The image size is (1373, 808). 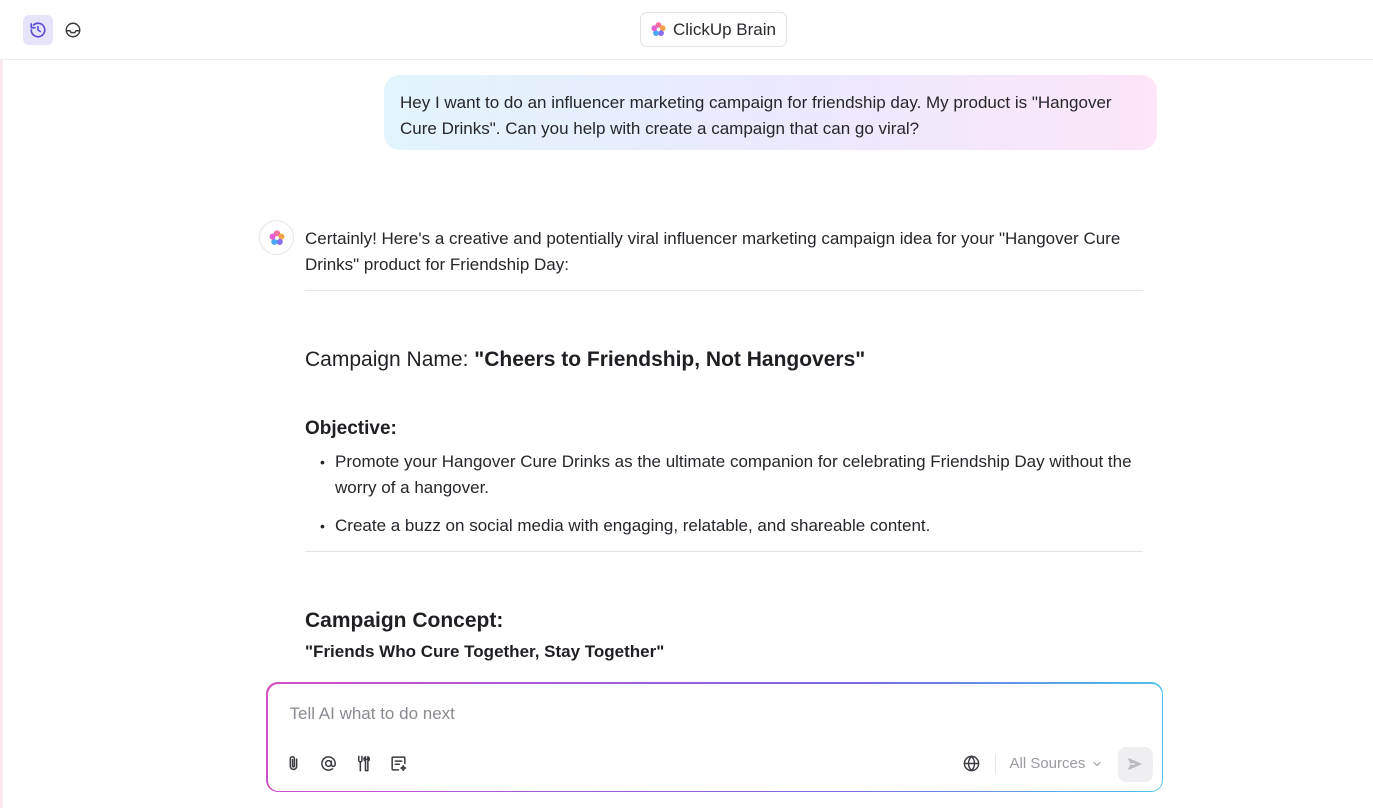 I want to click on attach-button, so click(x=294, y=764).